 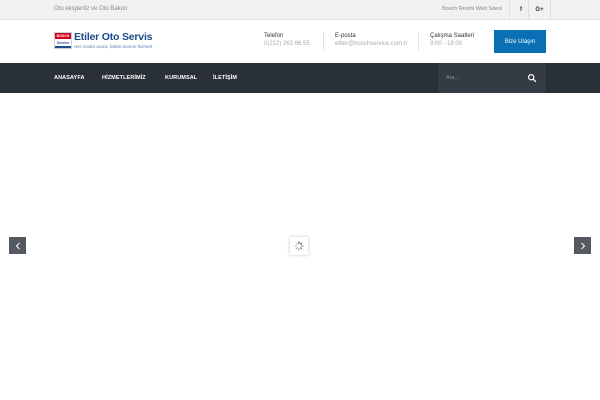 What do you see at coordinates (371, 44) in the screenshot?
I see `email-value: etiler@boschservice.com.tr` at bounding box center [371, 44].